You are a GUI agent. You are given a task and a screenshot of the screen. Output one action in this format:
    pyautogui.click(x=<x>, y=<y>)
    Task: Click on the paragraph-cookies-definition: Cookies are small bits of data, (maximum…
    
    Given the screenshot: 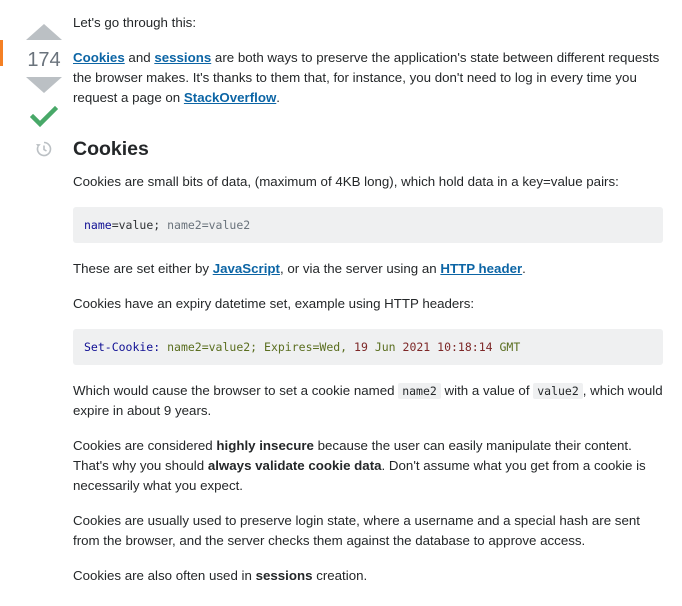 What is the action you would take?
    pyautogui.click(x=346, y=181)
    